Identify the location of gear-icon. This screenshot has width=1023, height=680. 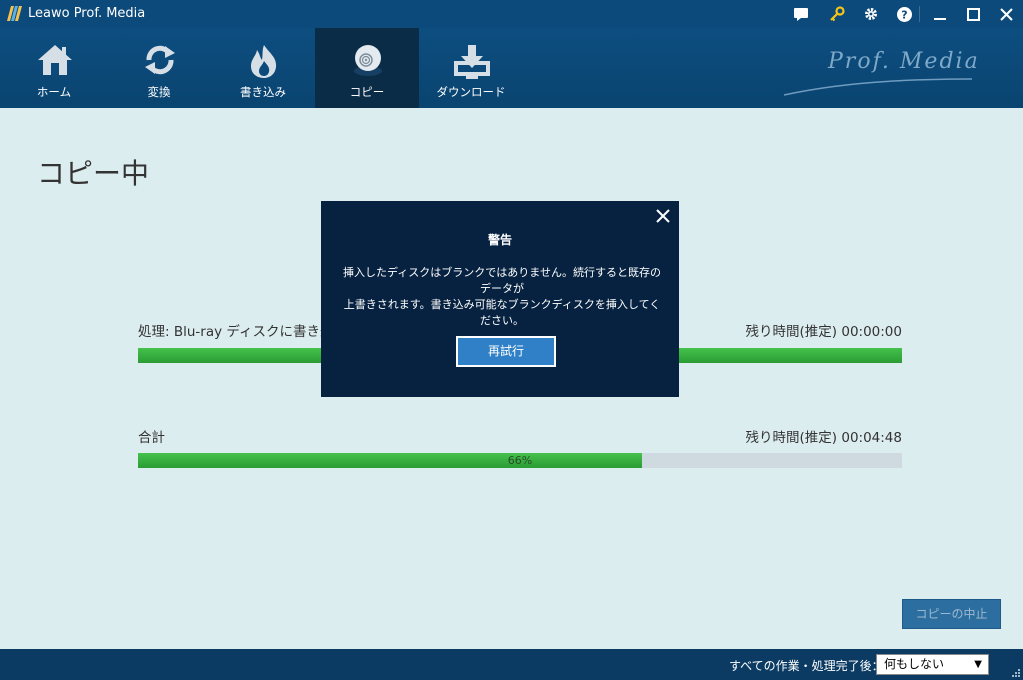
(871, 14).